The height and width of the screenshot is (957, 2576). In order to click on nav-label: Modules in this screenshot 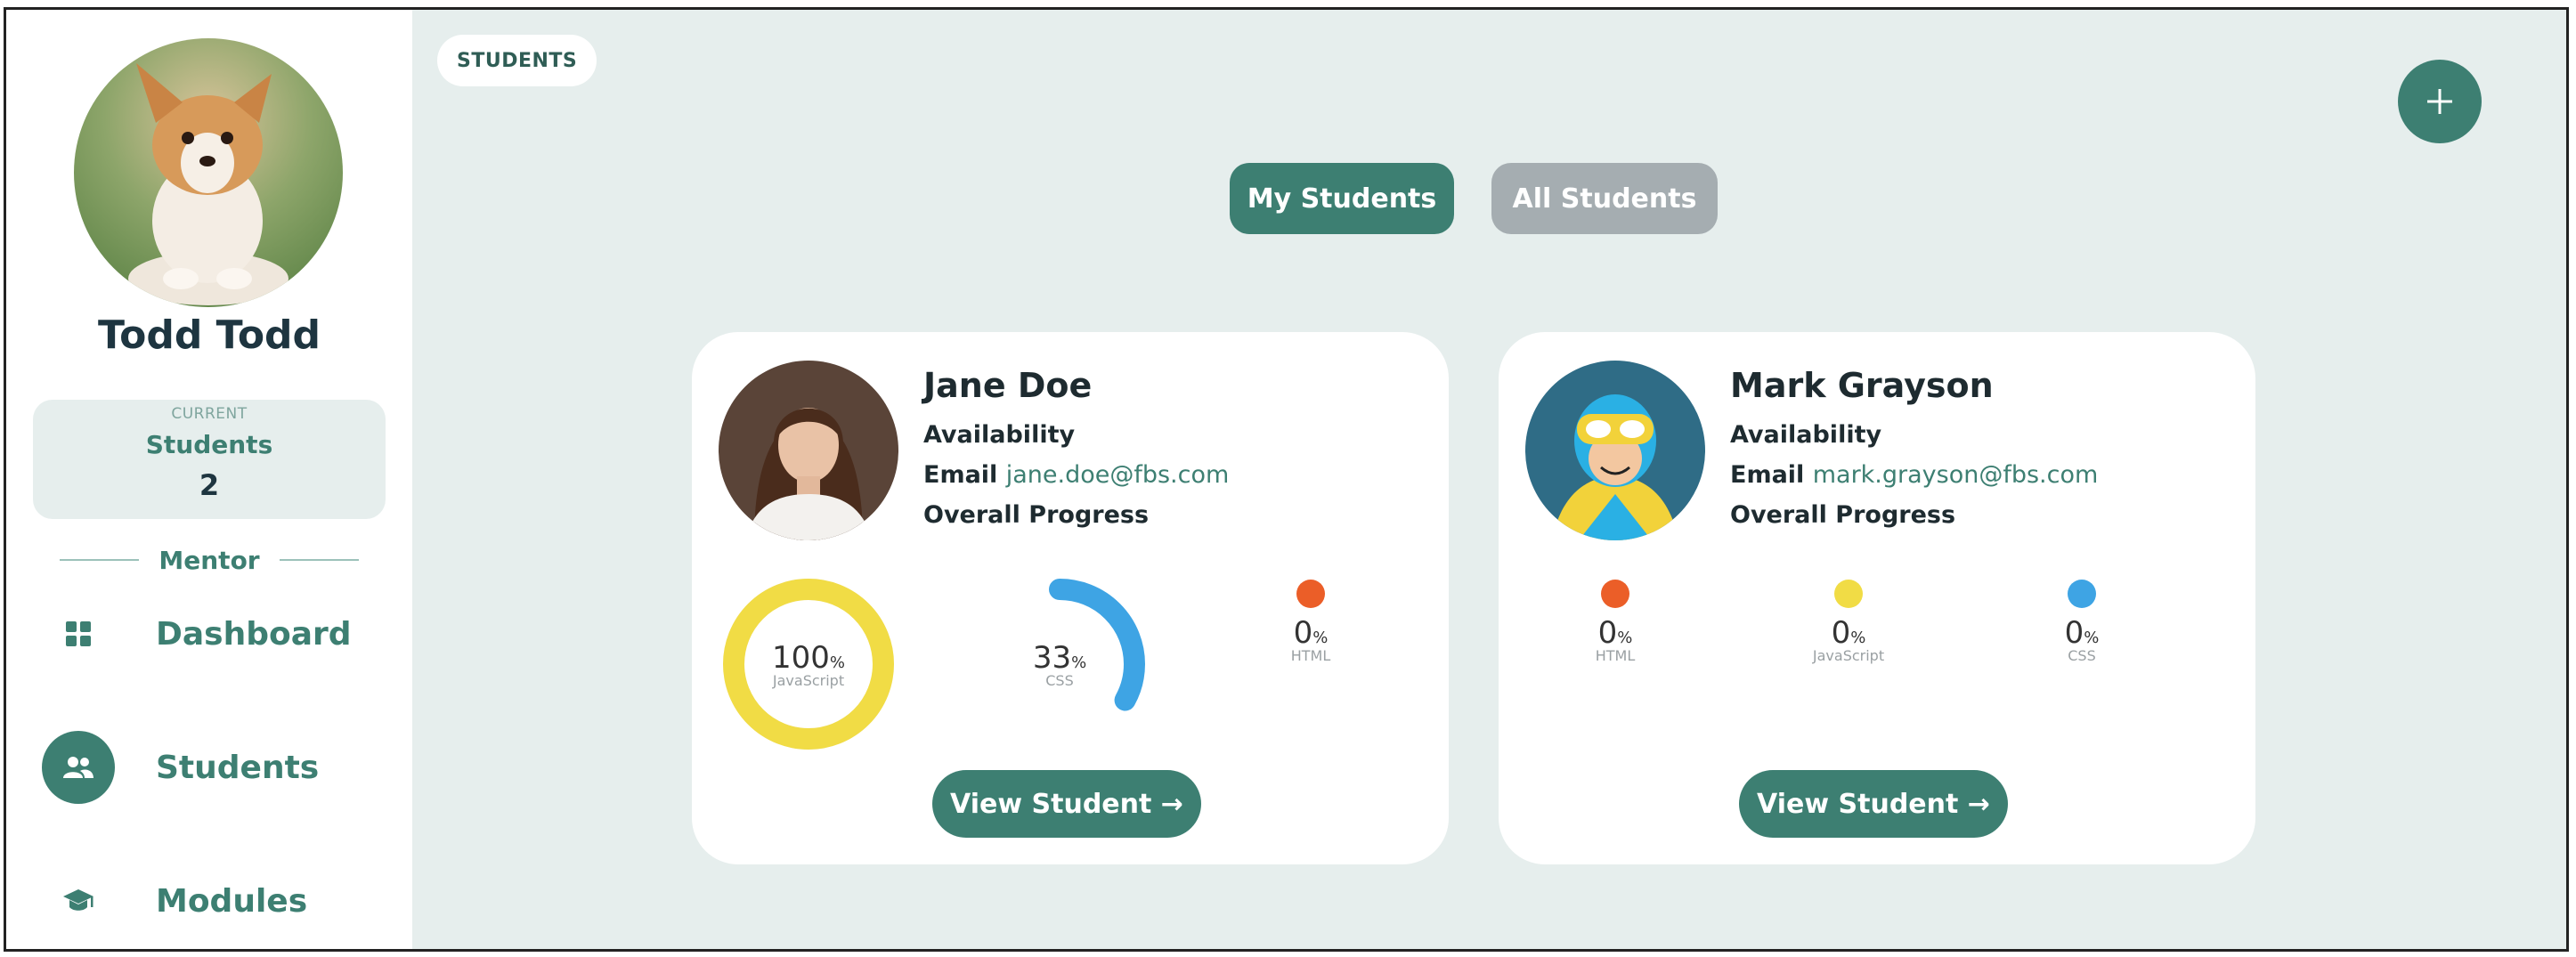, I will do `click(232, 901)`.